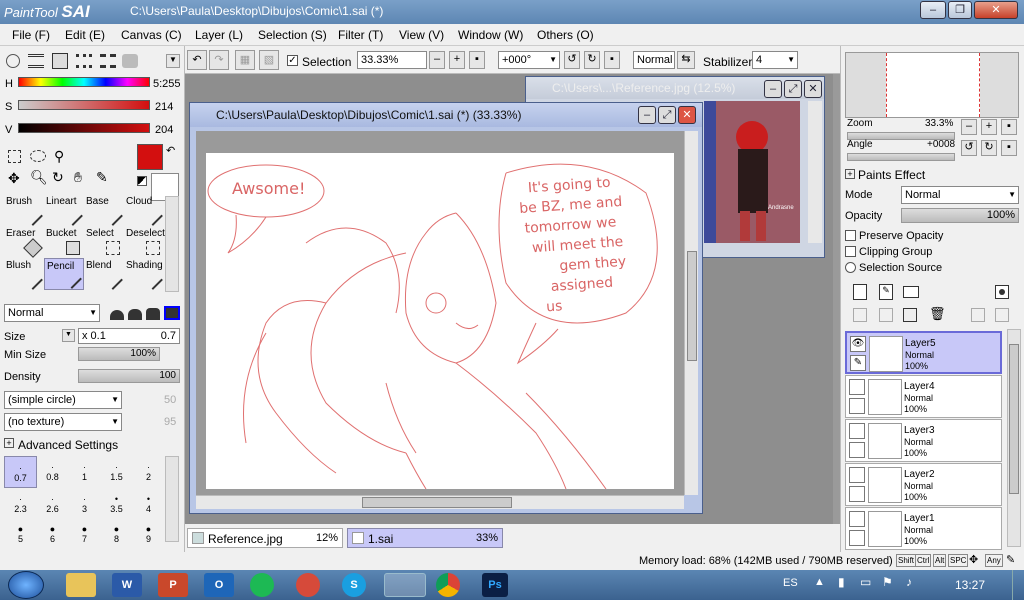  Describe the element at coordinates (142, 181) in the screenshot. I see `reset-colors-icon` at that location.